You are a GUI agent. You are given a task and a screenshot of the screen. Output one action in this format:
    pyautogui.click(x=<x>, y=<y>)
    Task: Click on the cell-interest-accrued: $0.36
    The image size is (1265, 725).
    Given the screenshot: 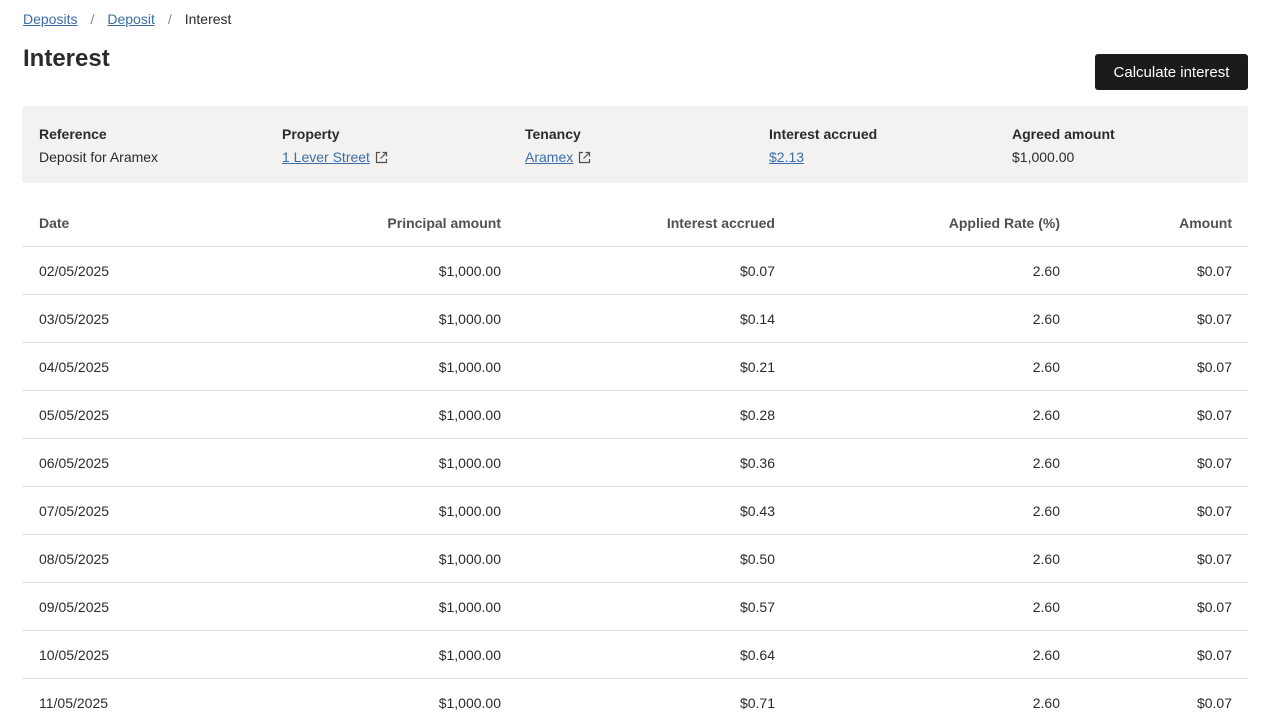 What is the action you would take?
    pyautogui.click(x=757, y=463)
    